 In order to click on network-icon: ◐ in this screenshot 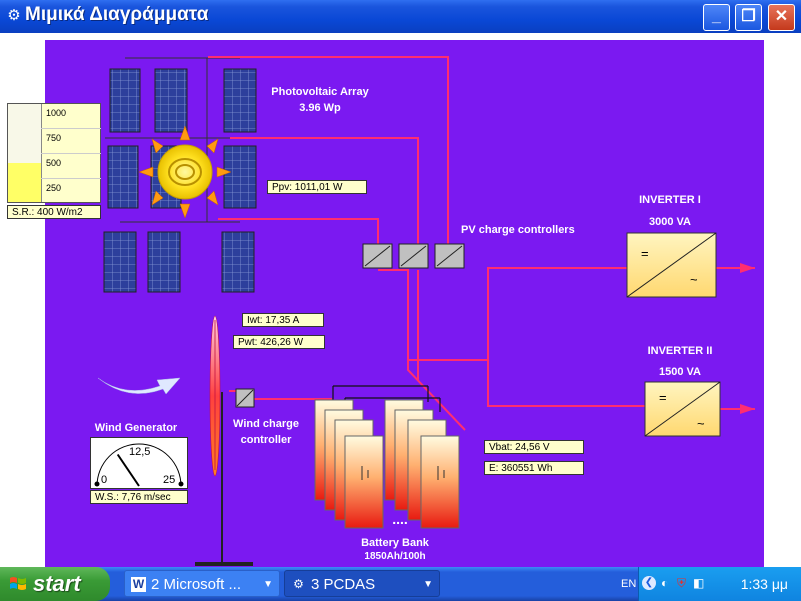, I will do `click(664, 583)`.